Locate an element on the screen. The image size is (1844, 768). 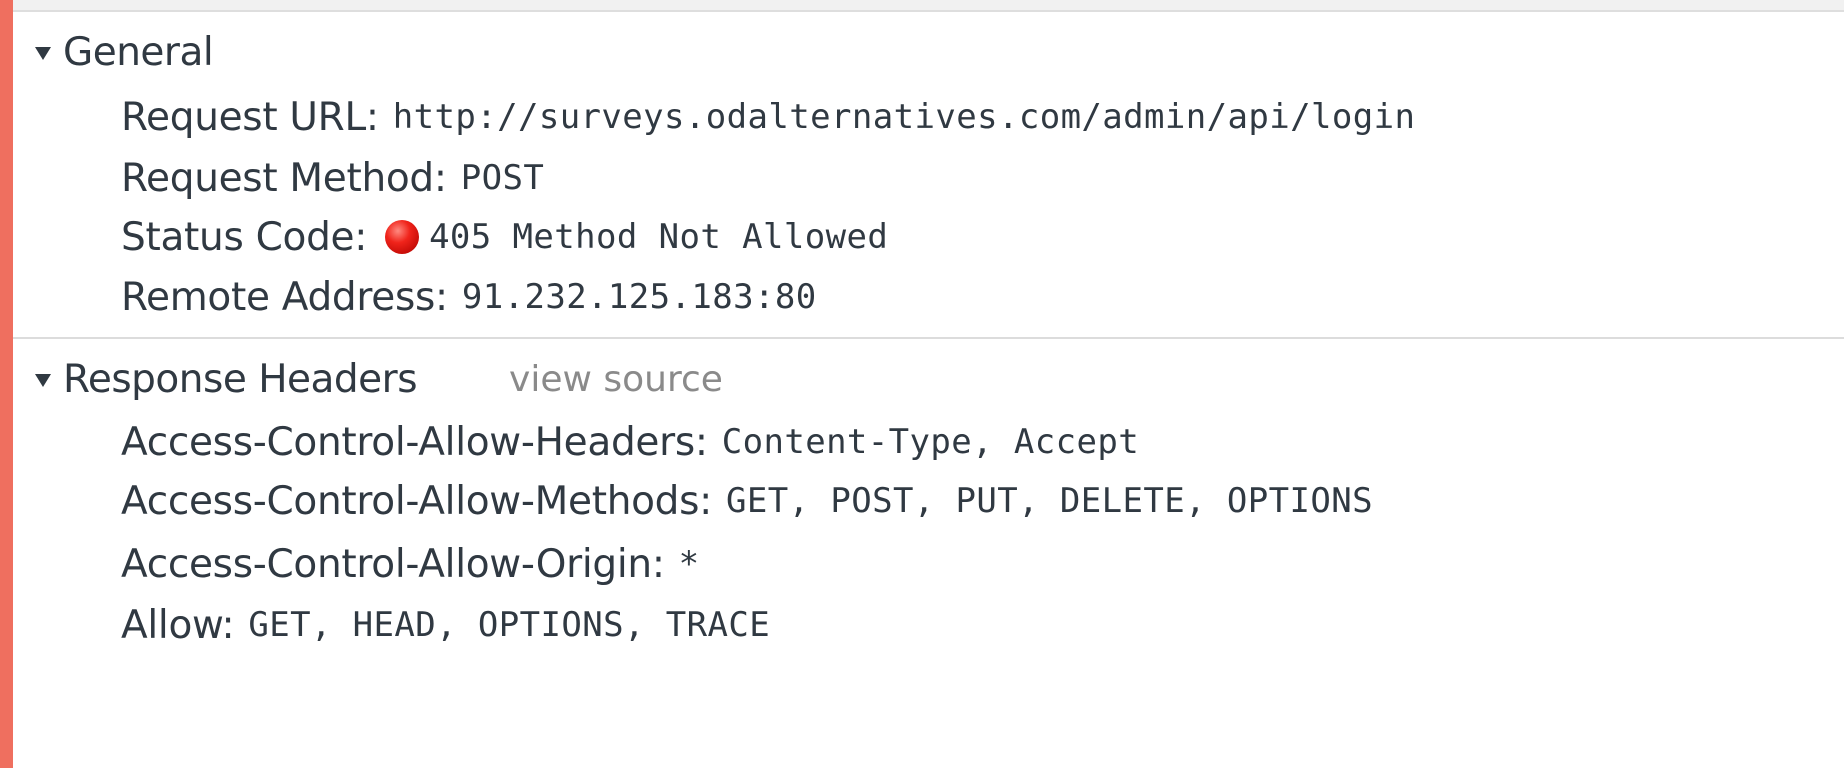
header-key: Remote Address: is located at coordinates (284, 297).